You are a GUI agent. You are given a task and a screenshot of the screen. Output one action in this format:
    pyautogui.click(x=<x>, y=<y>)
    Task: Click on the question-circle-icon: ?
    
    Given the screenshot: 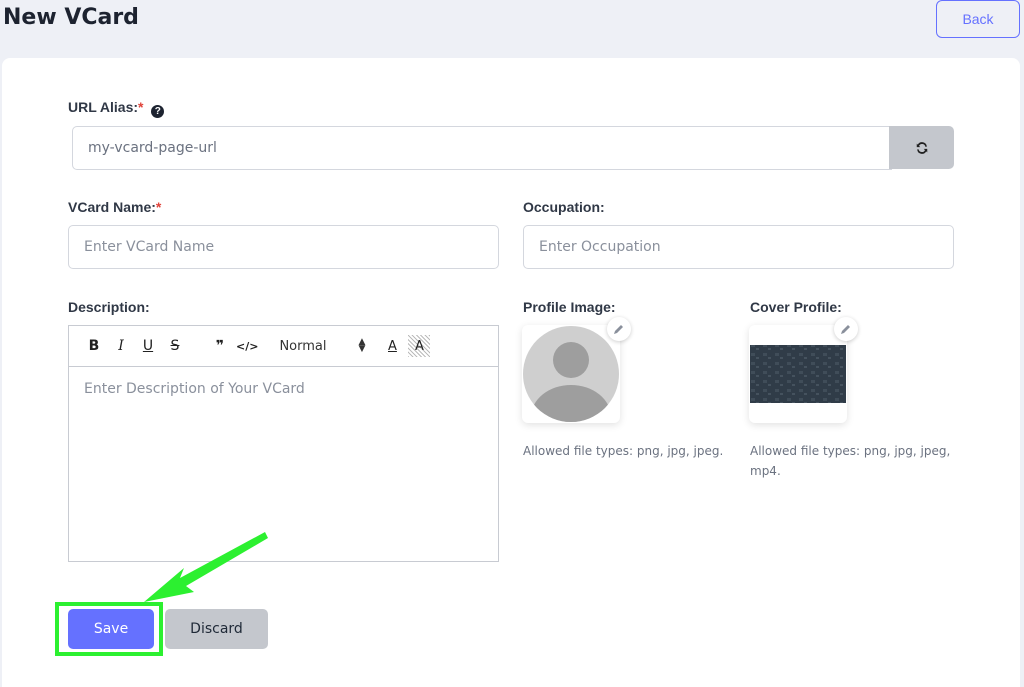 What is the action you would take?
    pyautogui.click(x=158, y=111)
    